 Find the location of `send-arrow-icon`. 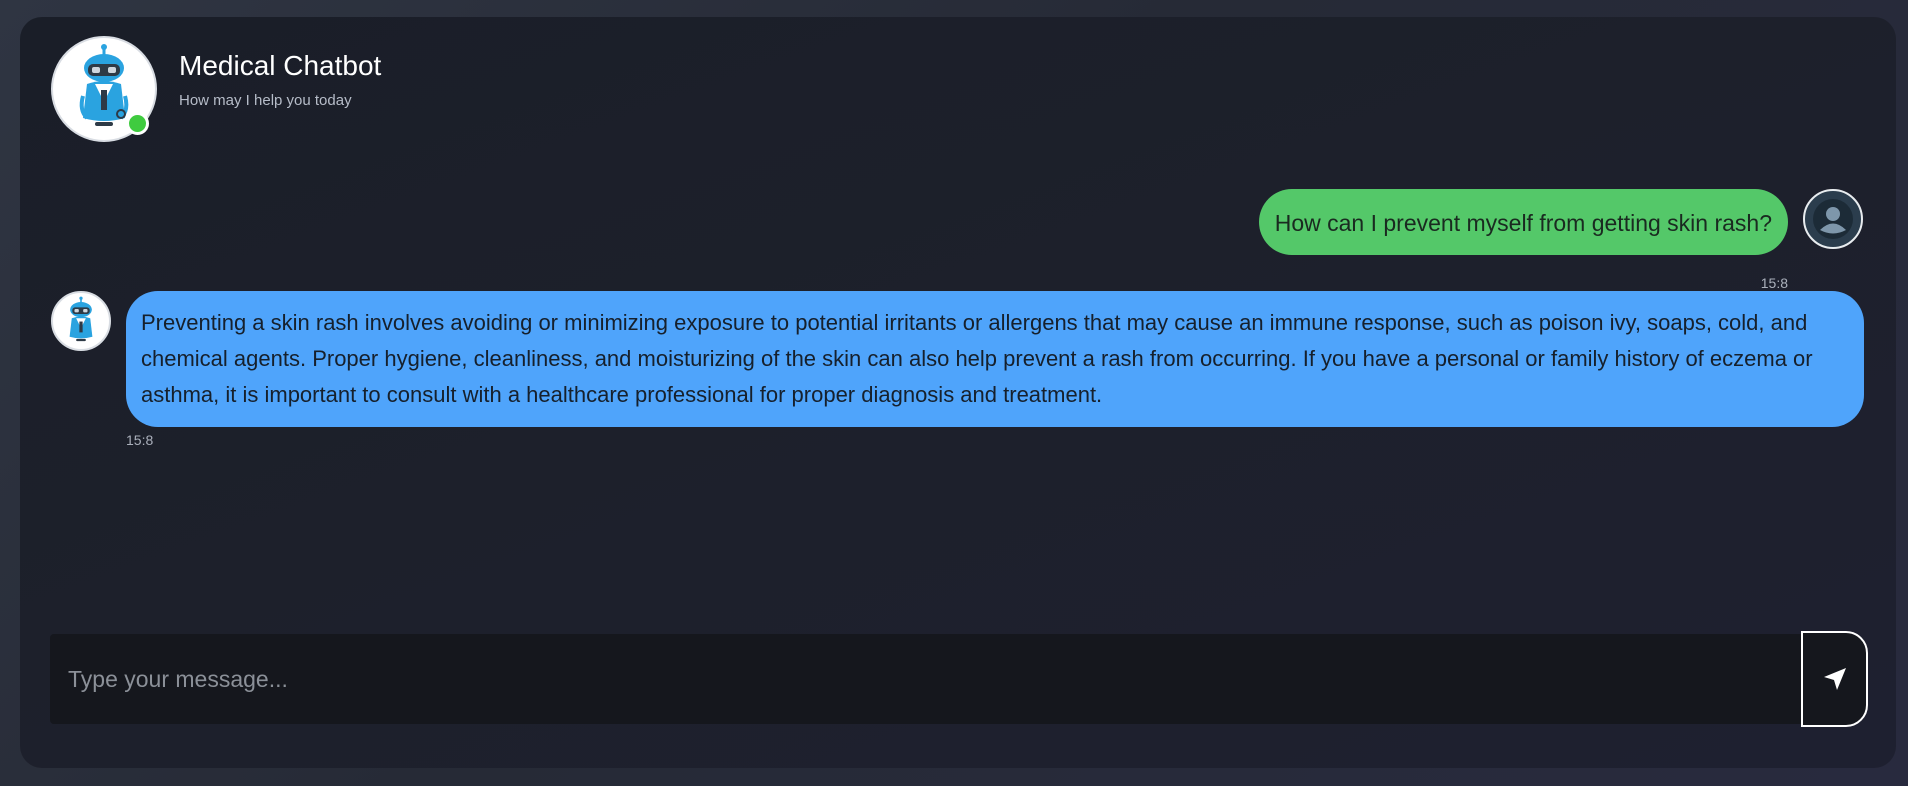

send-arrow-icon is located at coordinates (1834, 679).